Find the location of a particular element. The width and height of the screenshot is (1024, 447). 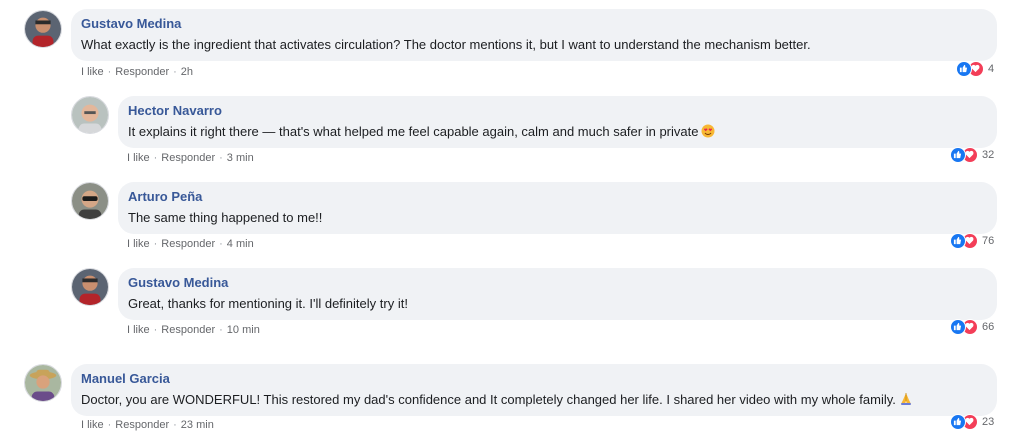

reaction-count: 23 is located at coordinates (988, 422).